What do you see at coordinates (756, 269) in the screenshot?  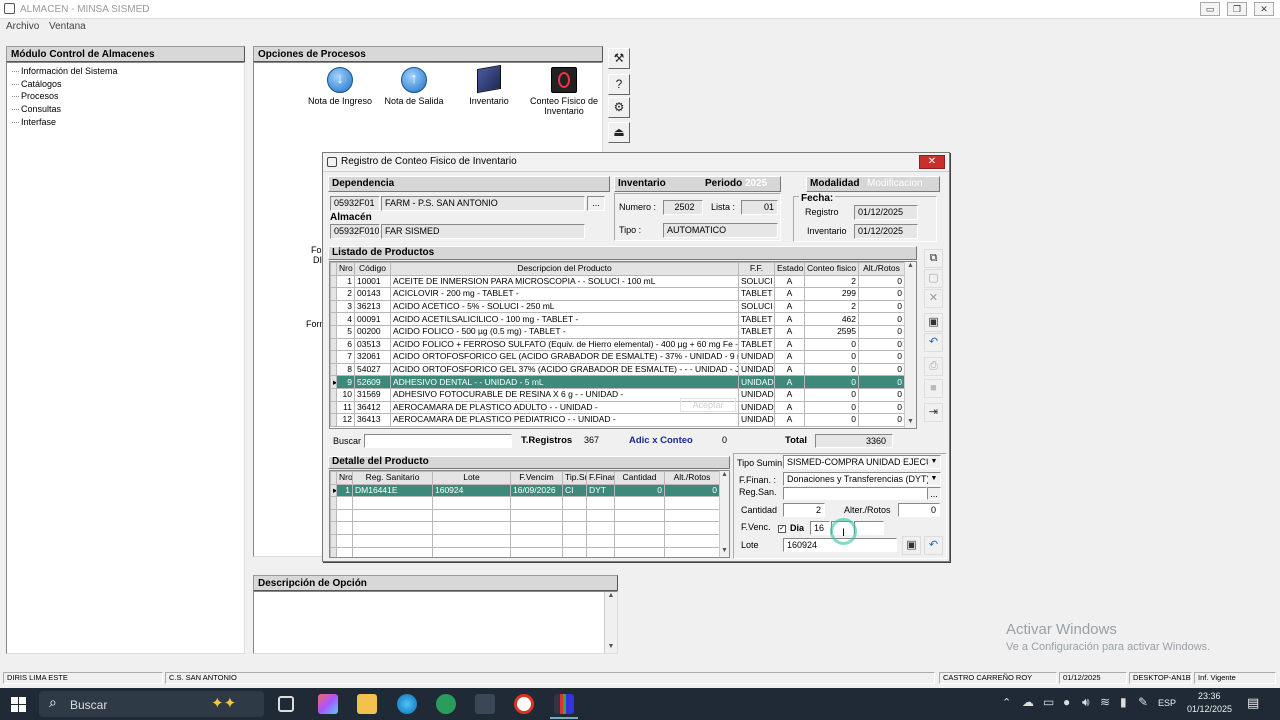 I see `products-column-header: F.F.` at bounding box center [756, 269].